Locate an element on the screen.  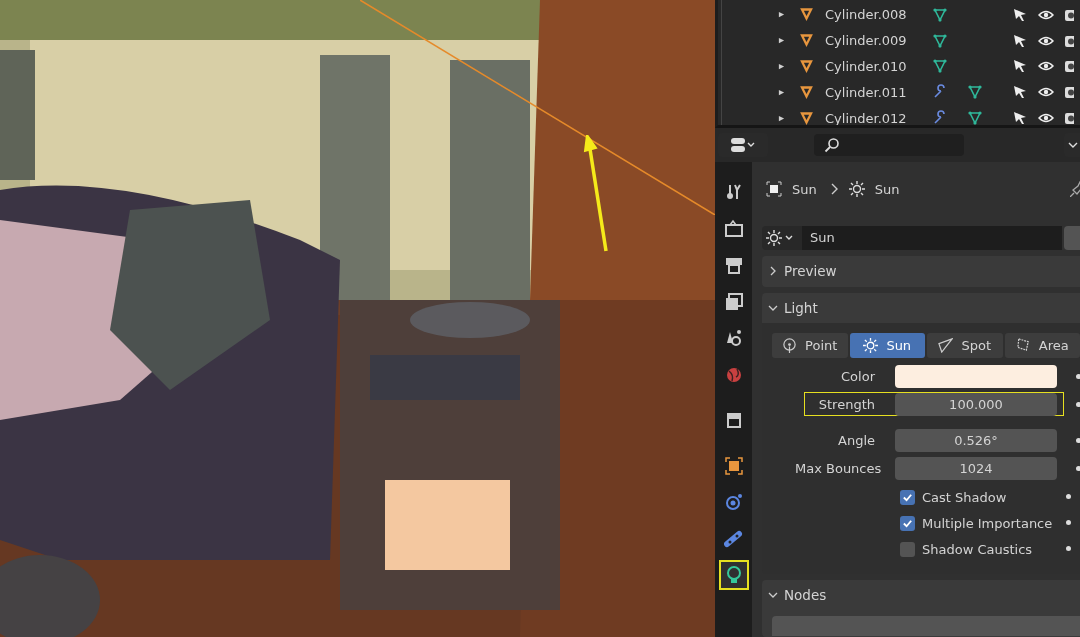
object-name: Cylinder.009 is located at coordinates (875, 41).